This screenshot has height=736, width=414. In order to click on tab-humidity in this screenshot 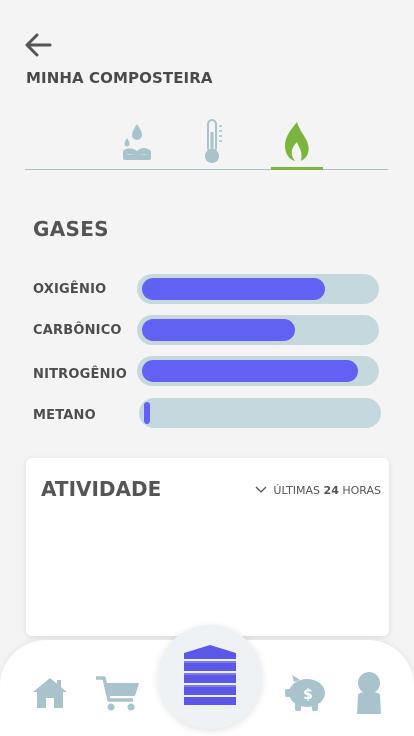, I will do `click(141, 143)`.